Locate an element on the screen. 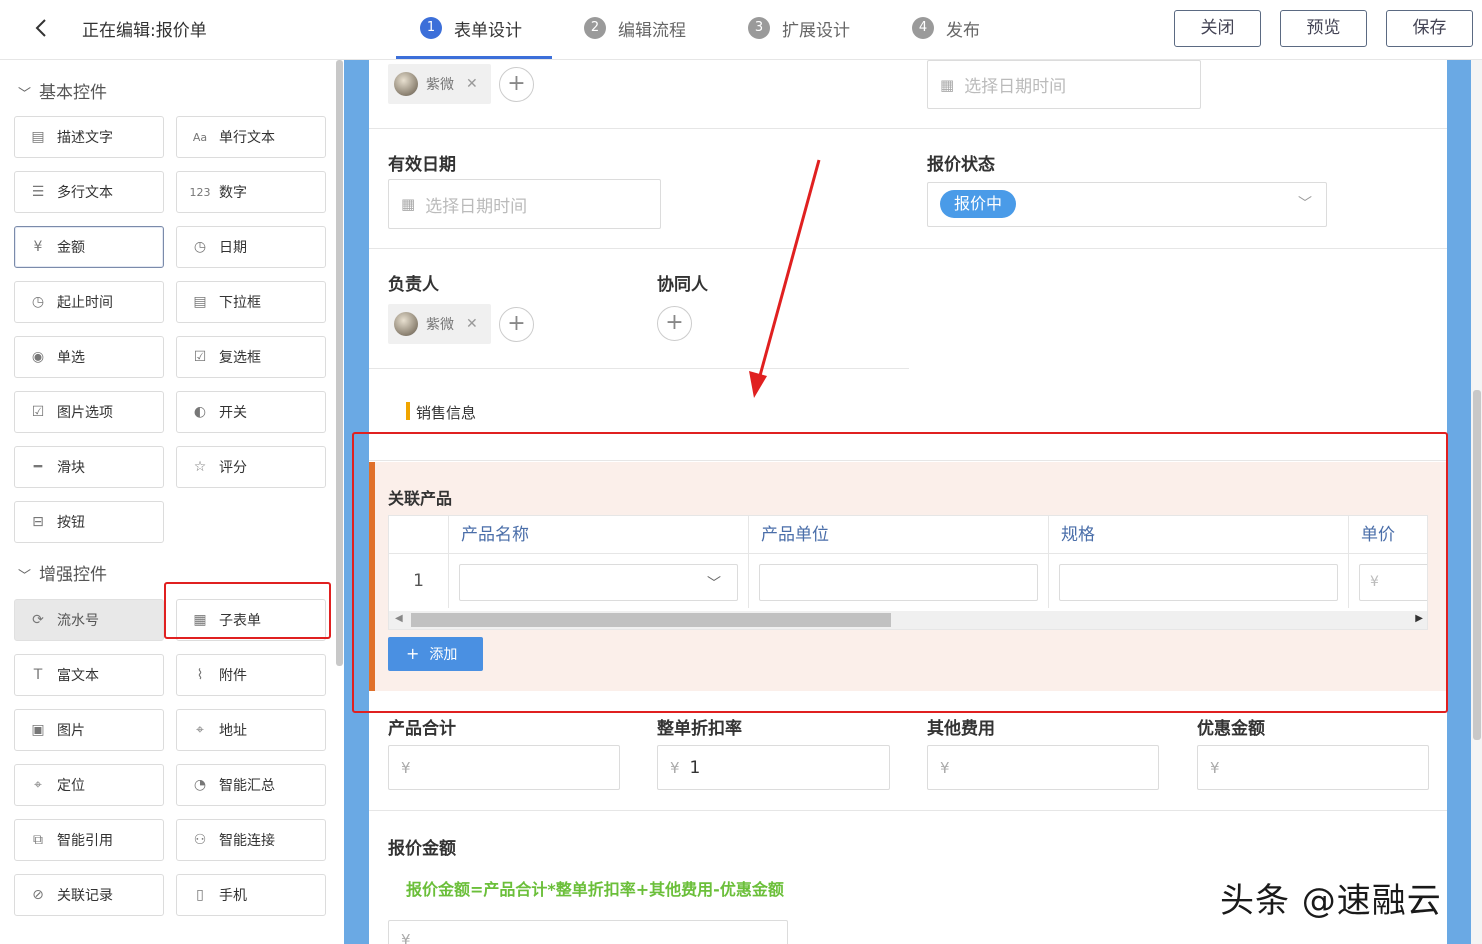 The image size is (1482, 944). mobile-phone-icon: ▯ is located at coordinates (200, 895).